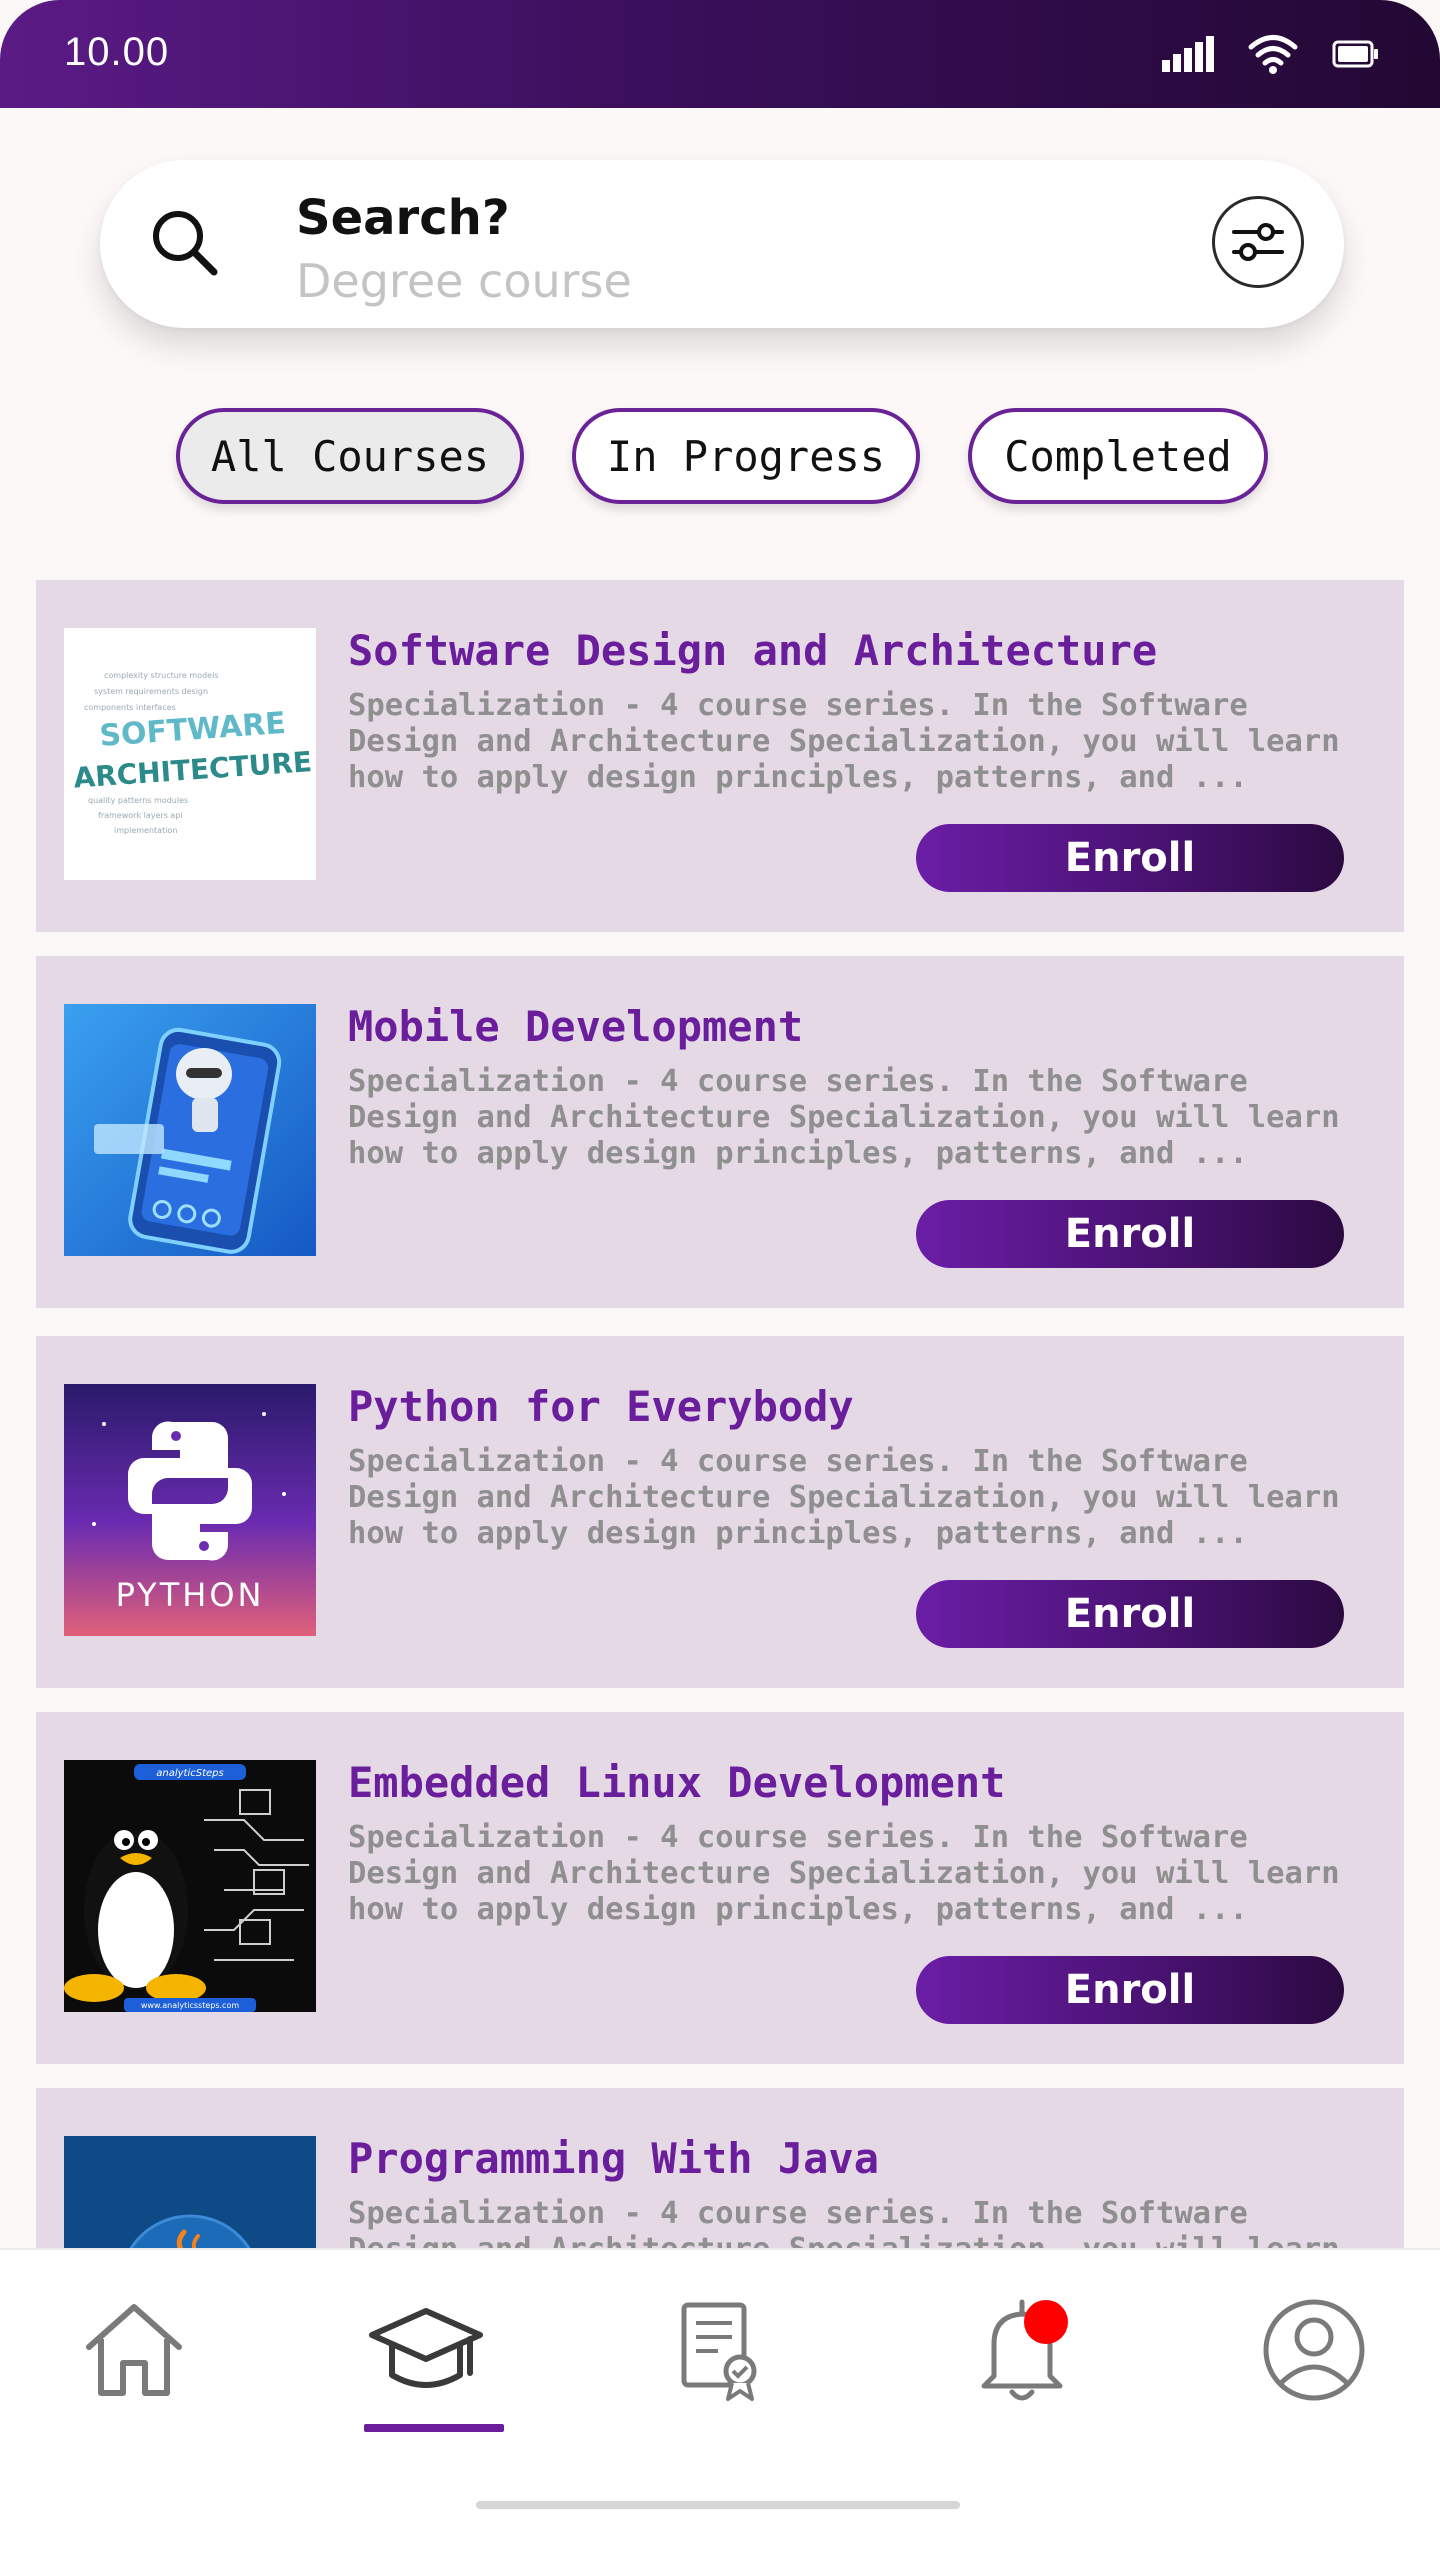  Describe the element at coordinates (145, 830) in the screenshot. I see `svg-text: implementation` at that location.